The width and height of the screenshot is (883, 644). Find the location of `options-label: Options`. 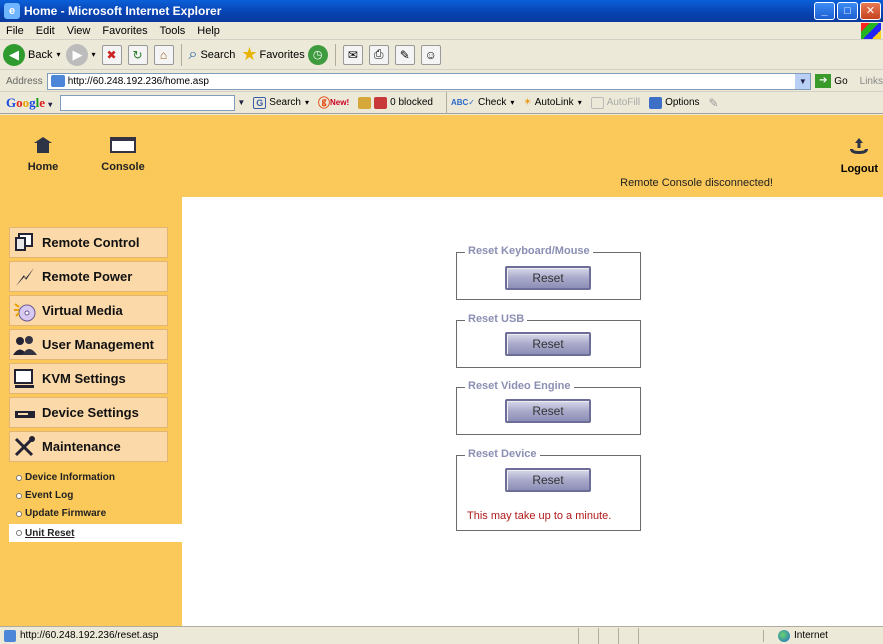

options-label: Options is located at coordinates (682, 102).